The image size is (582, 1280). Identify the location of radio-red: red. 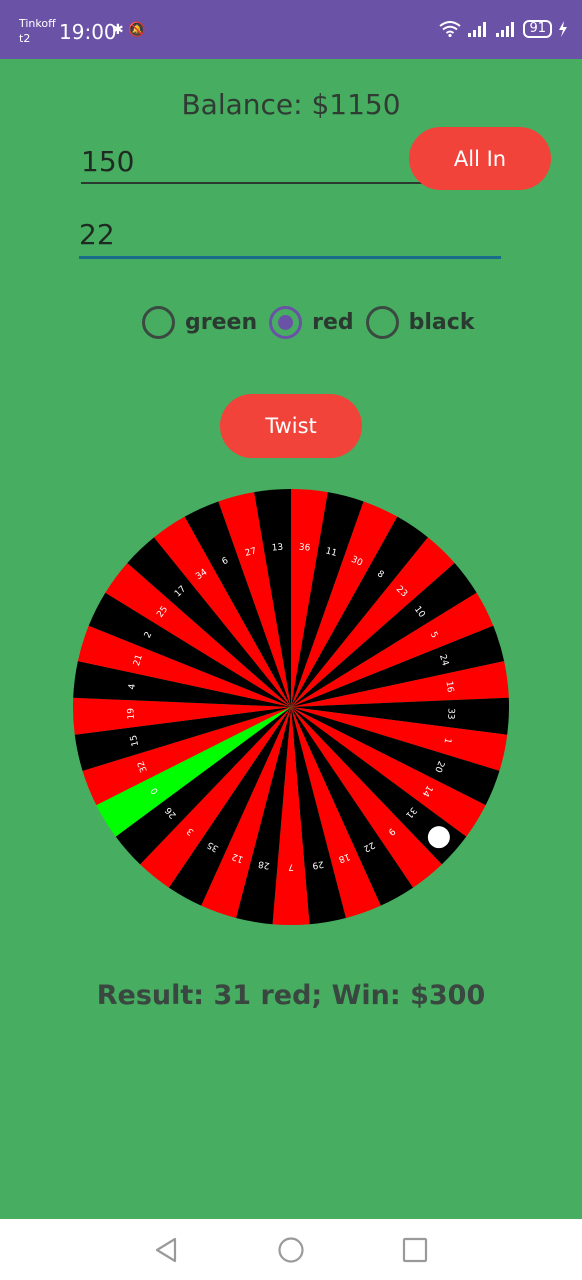
(311, 322).